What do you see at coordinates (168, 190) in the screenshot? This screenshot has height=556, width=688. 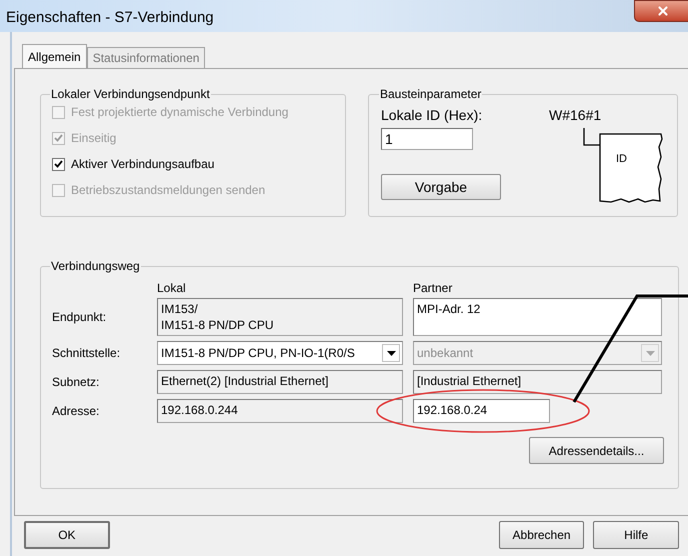 I see `checkbox-label: Betriebszustandsmeldungen senden` at bounding box center [168, 190].